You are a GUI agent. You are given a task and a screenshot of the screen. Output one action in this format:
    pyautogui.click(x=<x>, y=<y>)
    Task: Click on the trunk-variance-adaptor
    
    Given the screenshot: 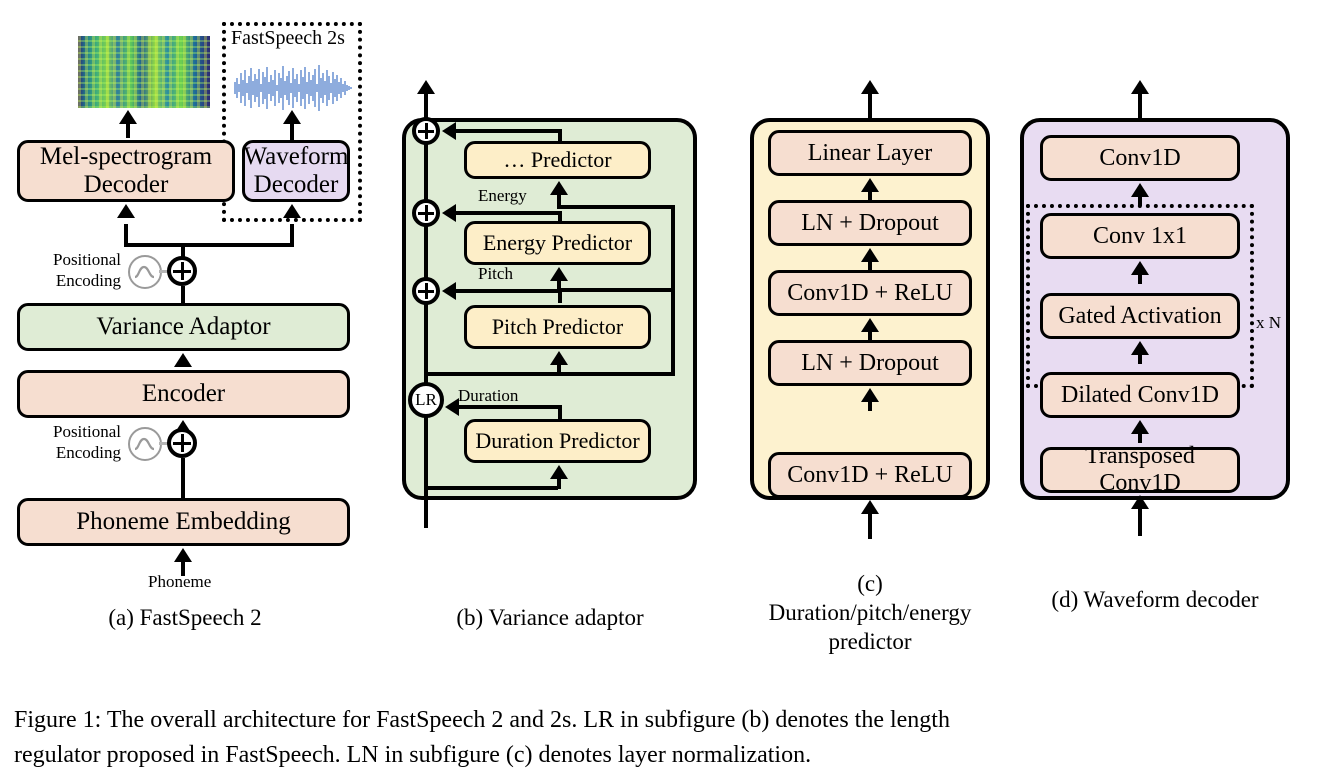 What is the action you would take?
    pyautogui.click(x=426, y=307)
    